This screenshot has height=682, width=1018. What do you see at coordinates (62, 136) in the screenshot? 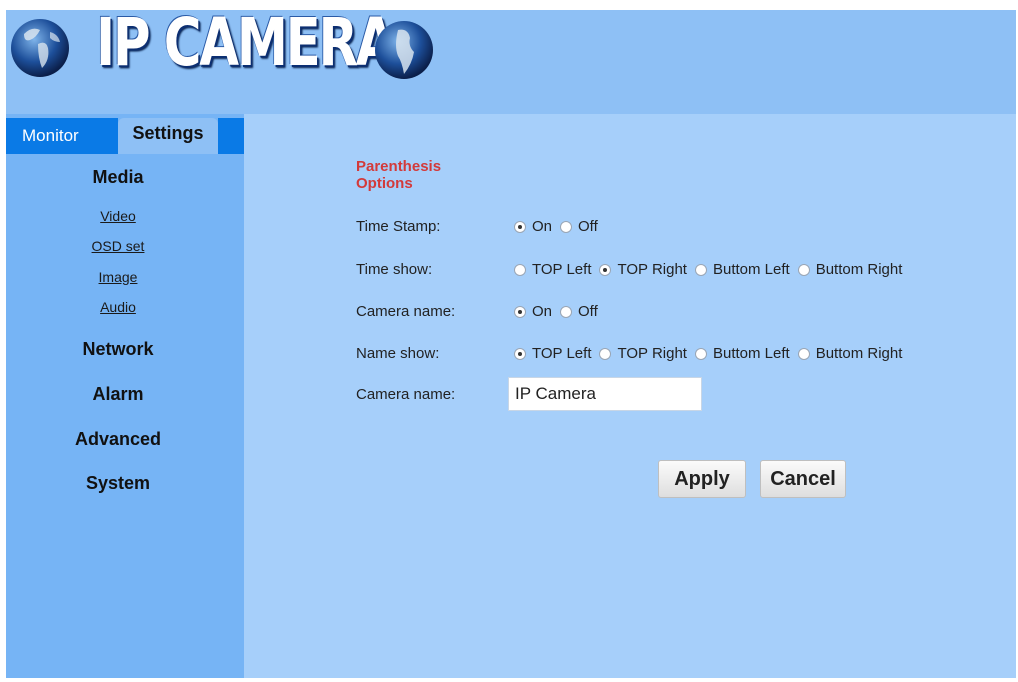
I see `tab-monitor: Monitor` at bounding box center [62, 136].